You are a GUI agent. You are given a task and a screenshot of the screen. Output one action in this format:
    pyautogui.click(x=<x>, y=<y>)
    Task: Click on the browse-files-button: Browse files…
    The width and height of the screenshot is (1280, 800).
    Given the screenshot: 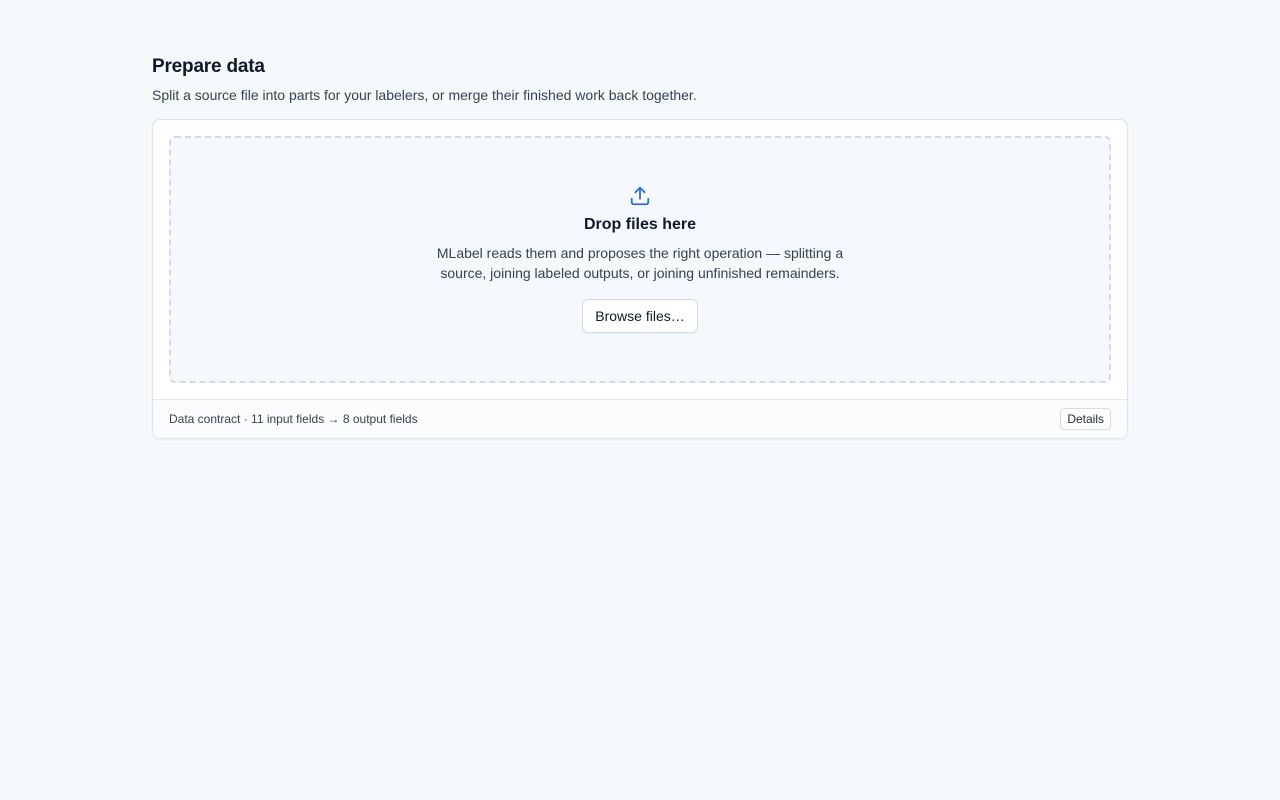 What is the action you would take?
    pyautogui.click(x=640, y=316)
    